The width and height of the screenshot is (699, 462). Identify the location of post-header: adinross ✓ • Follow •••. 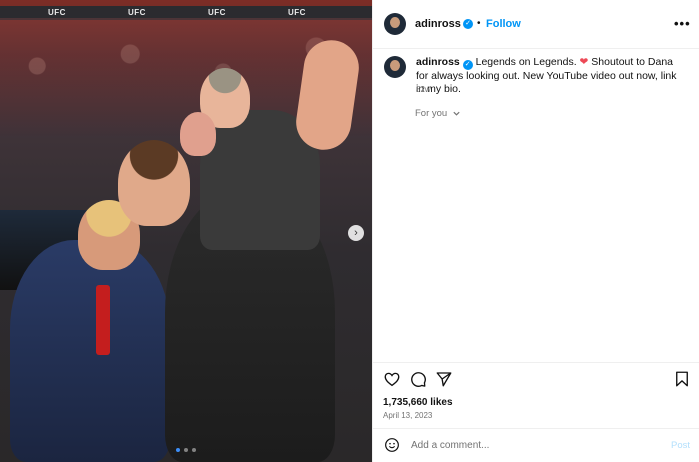
(536, 24).